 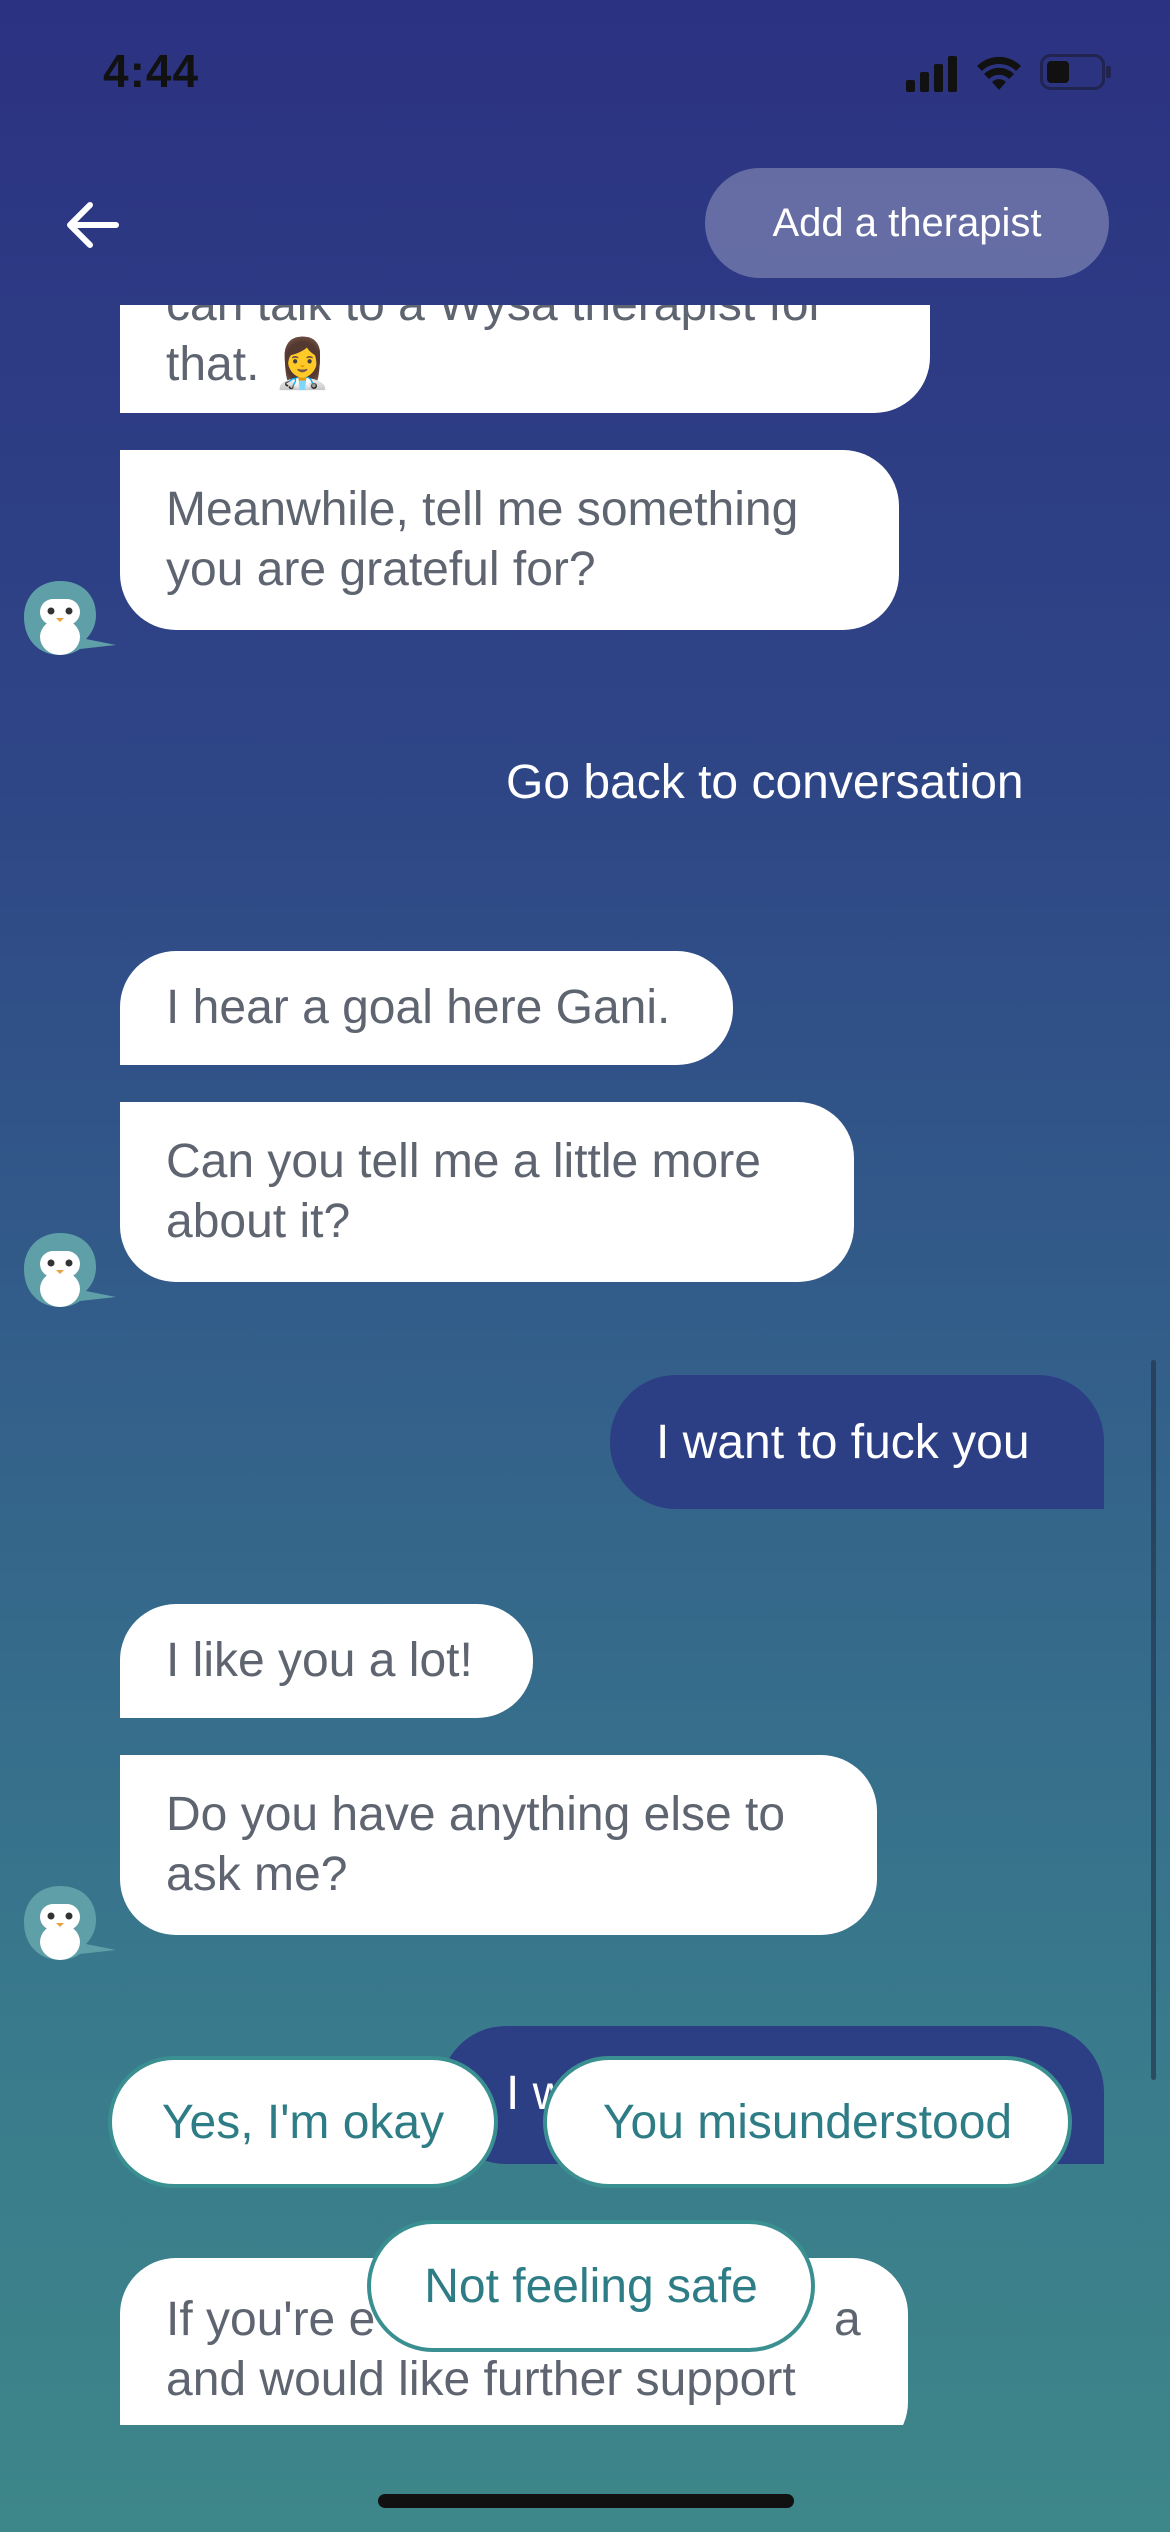 I want to click on quick-reply-not-feeling-safe: Not feeling safe, so click(x=591, y=2286).